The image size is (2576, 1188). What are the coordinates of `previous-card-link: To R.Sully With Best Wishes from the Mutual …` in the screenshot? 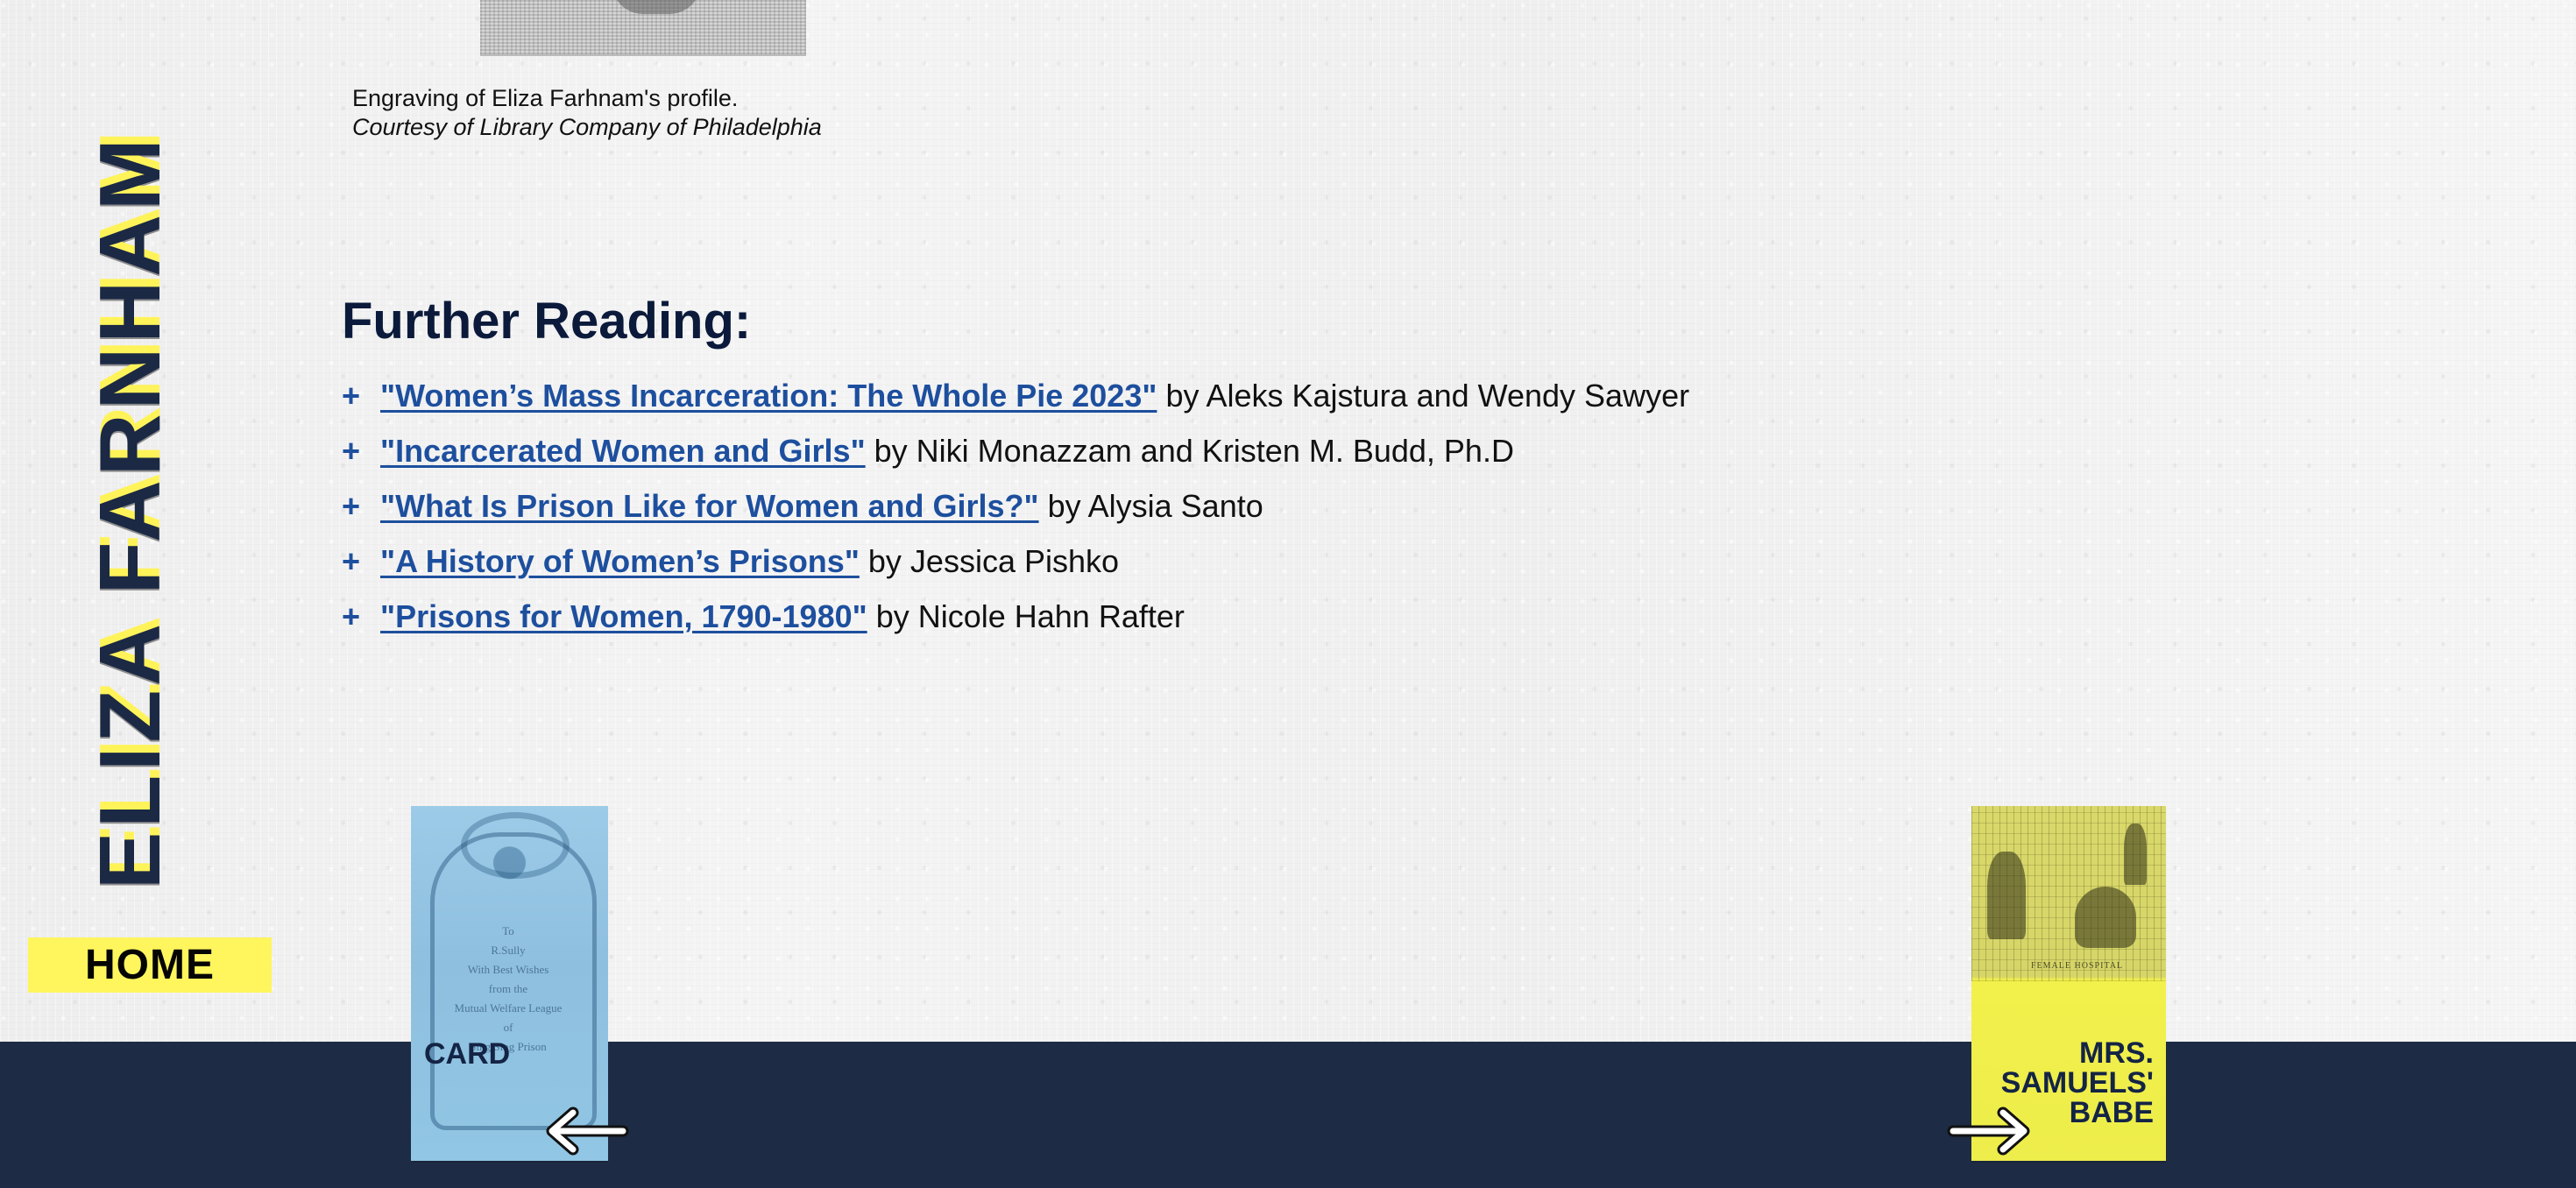 It's located at (509, 983).